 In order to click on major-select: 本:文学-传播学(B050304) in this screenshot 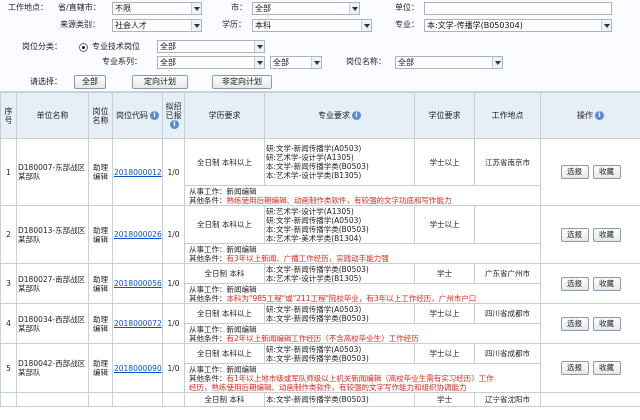, I will do `click(518, 25)`.